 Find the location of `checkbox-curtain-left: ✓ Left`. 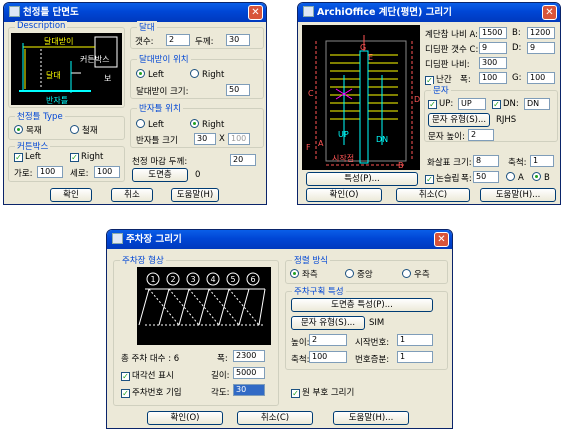

checkbox-curtain-left: ✓ Left is located at coordinates (27, 157).